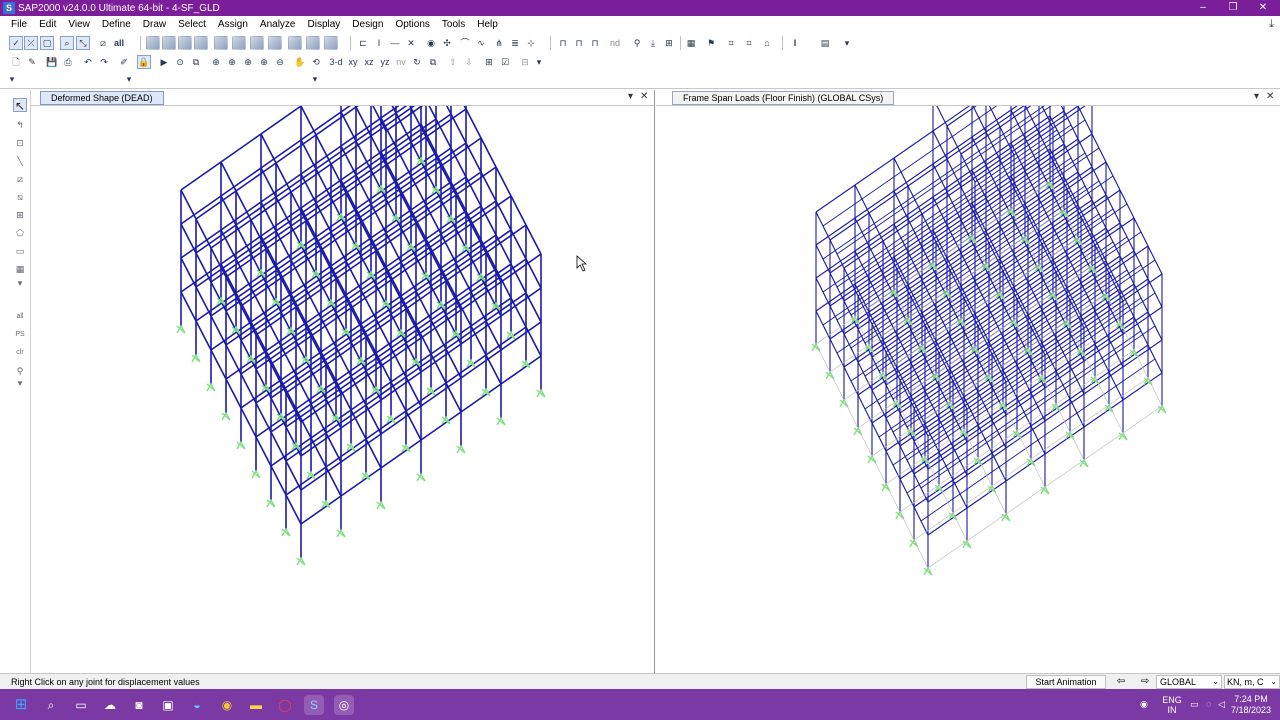  What do you see at coordinates (731, 43) in the screenshot?
I see `design-steel-icon: ⌗` at bounding box center [731, 43].